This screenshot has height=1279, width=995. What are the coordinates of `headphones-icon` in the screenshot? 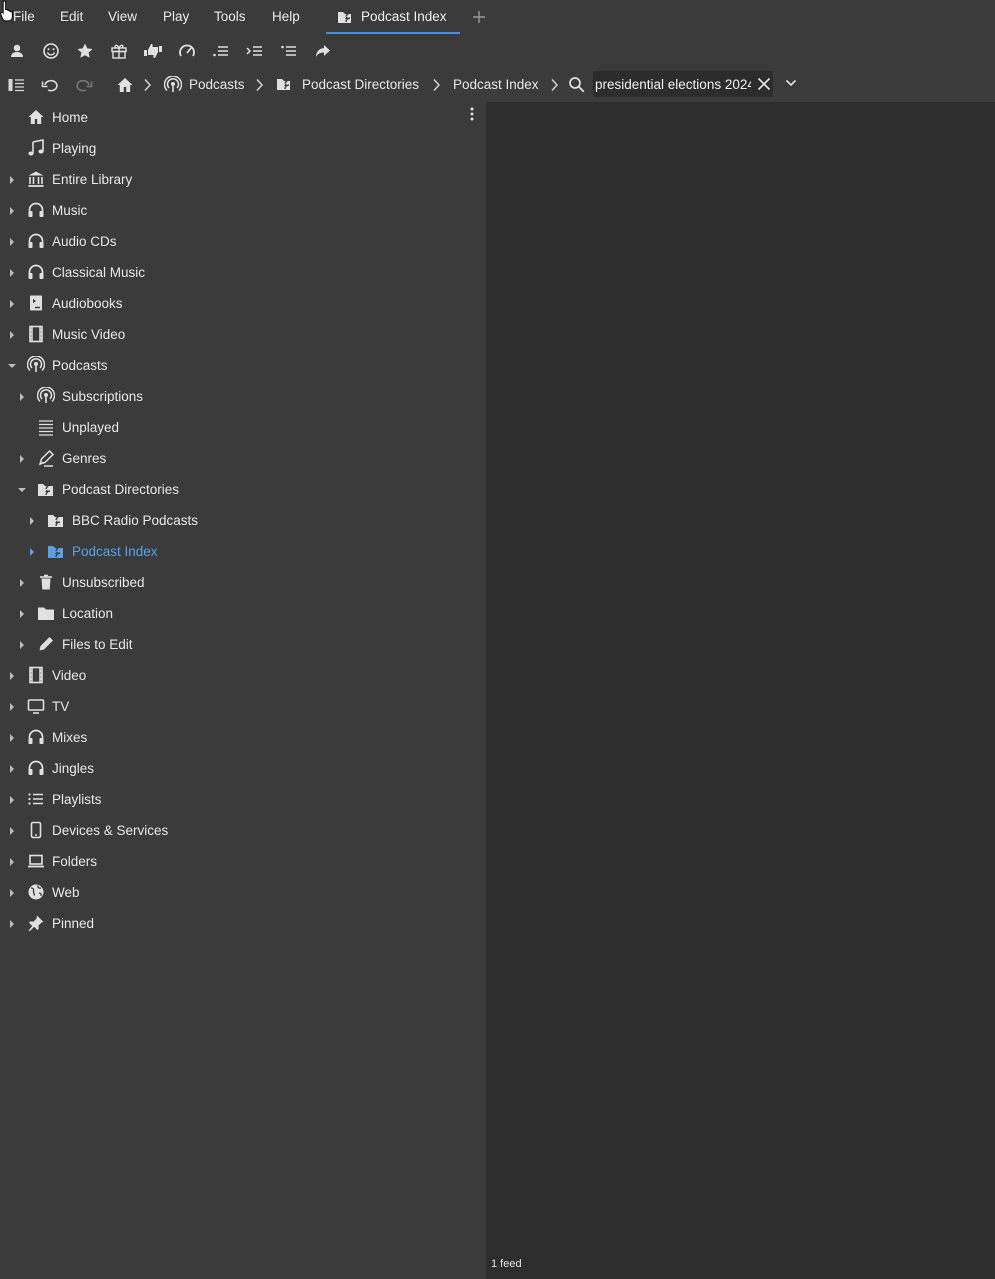 It's located at (36, 768).